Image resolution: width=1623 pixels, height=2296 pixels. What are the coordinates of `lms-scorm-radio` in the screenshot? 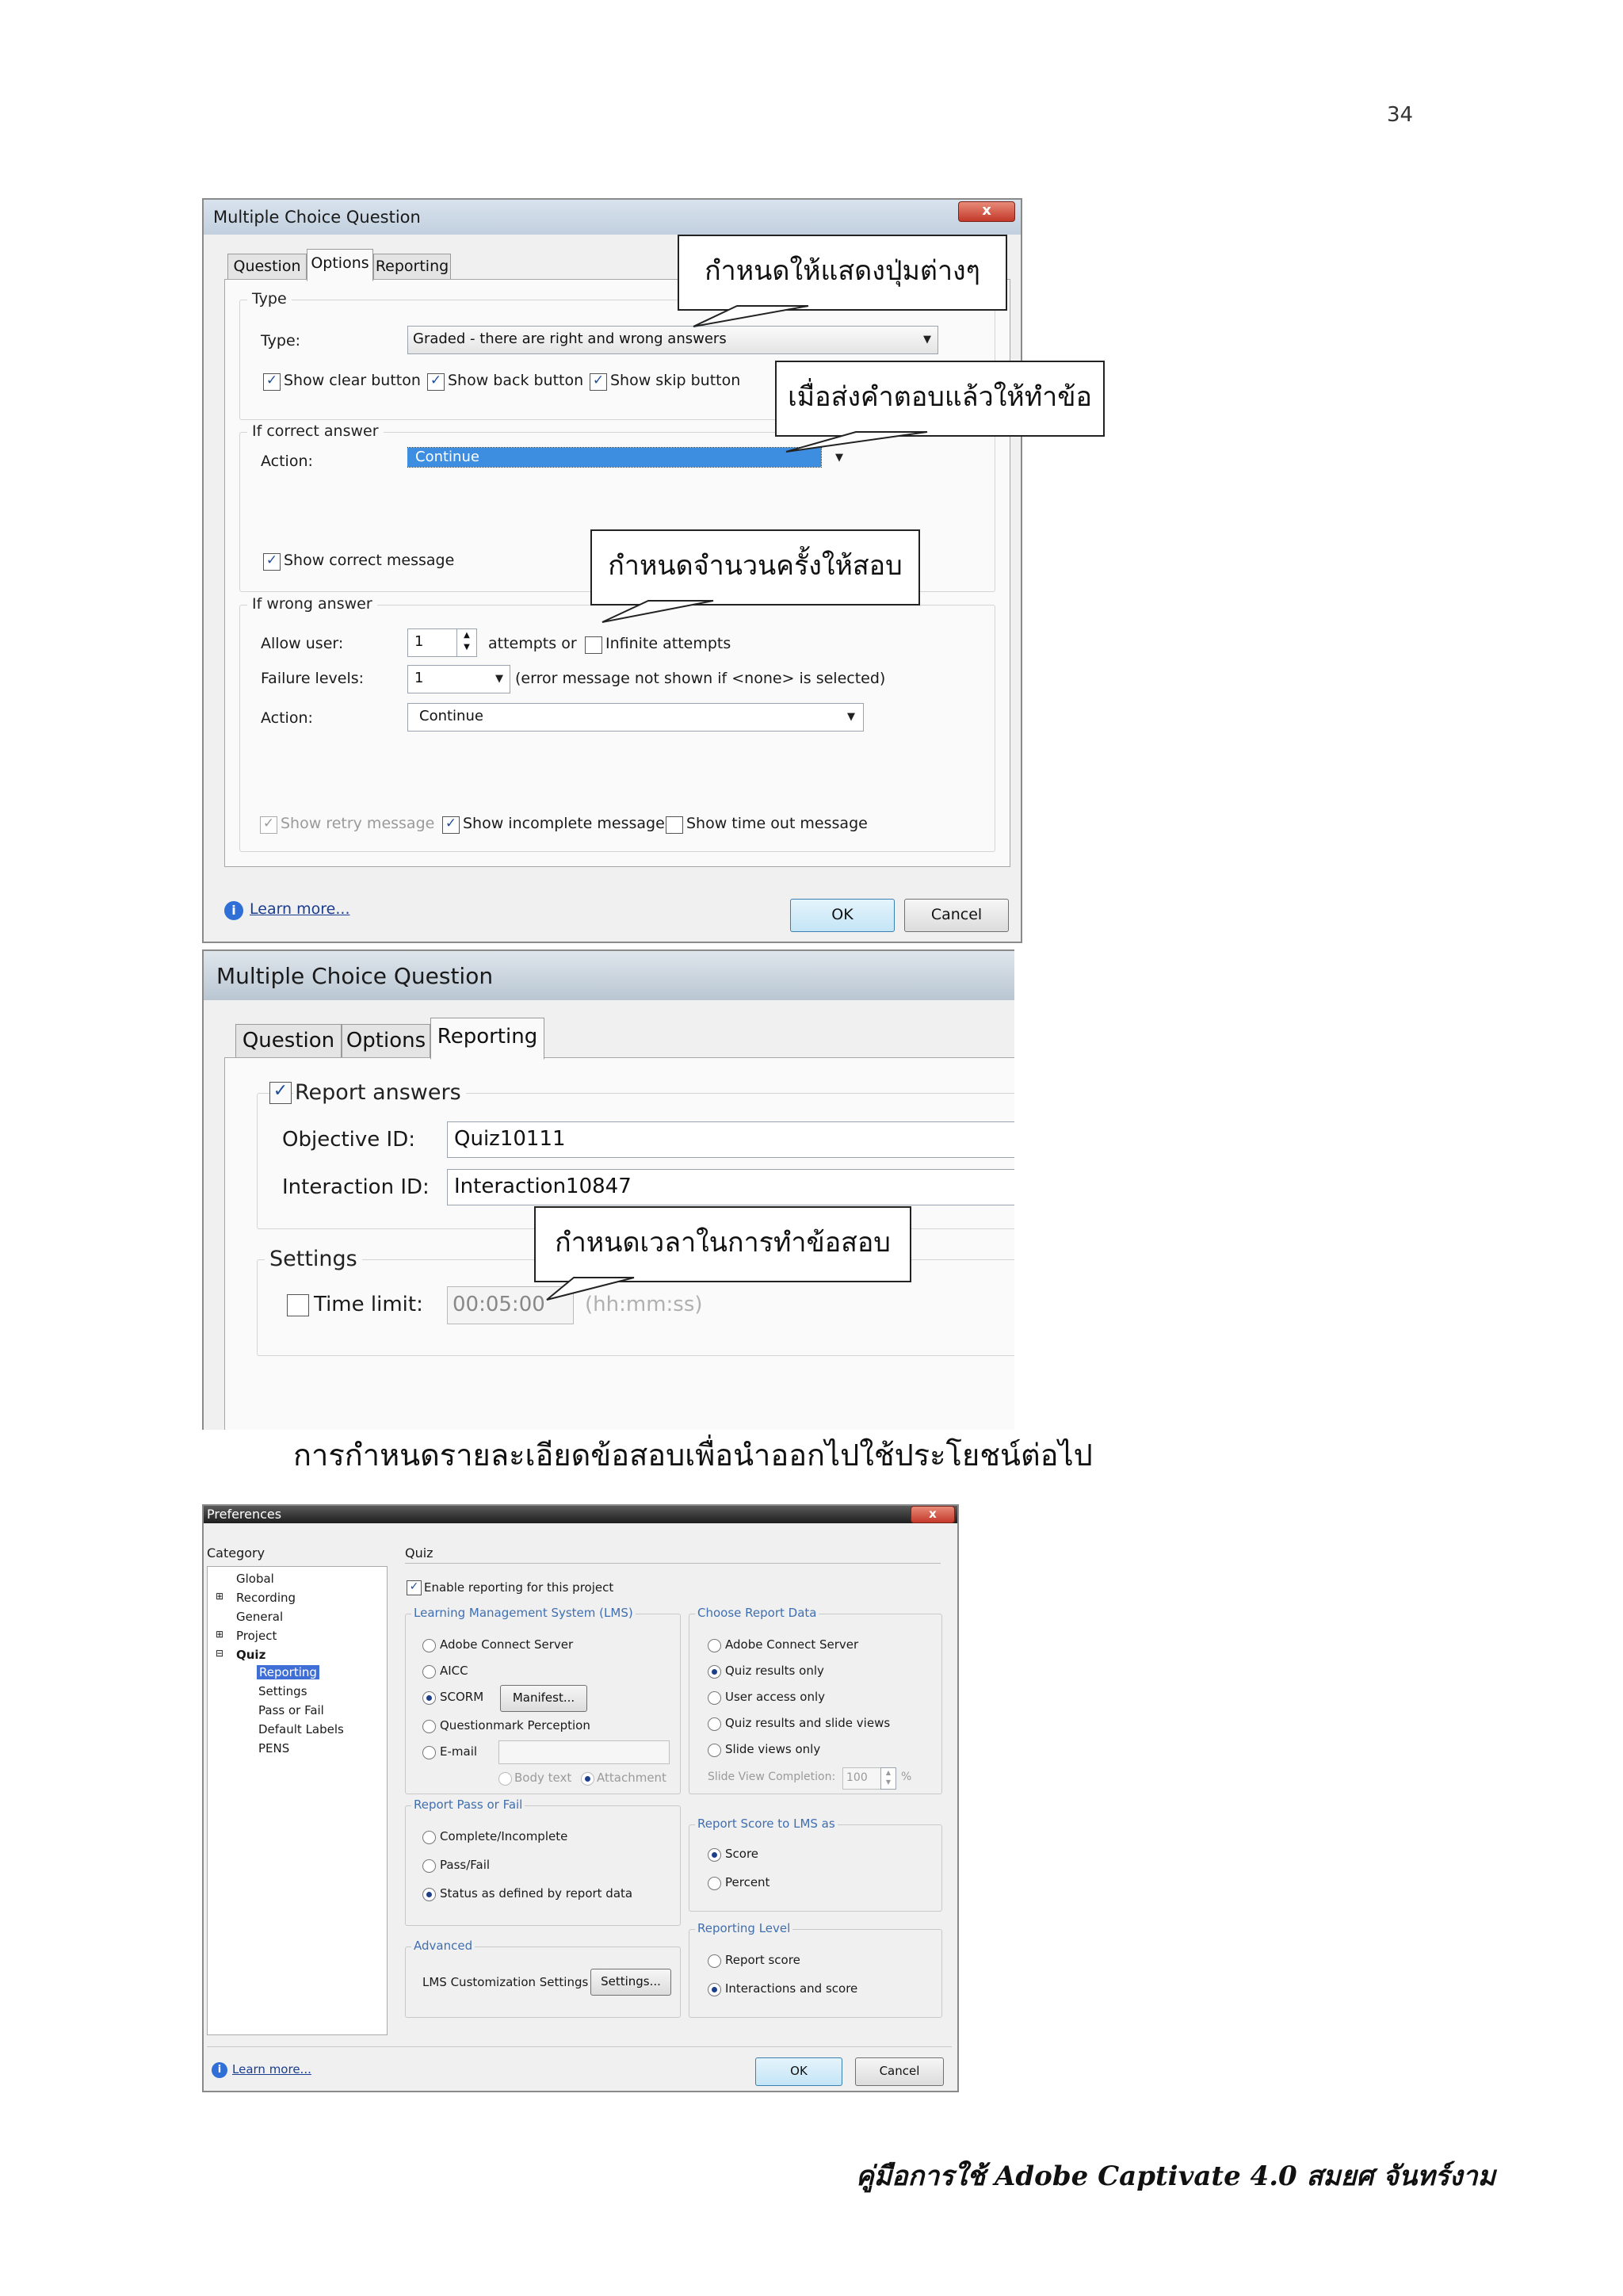 It's located at (429, 1698).